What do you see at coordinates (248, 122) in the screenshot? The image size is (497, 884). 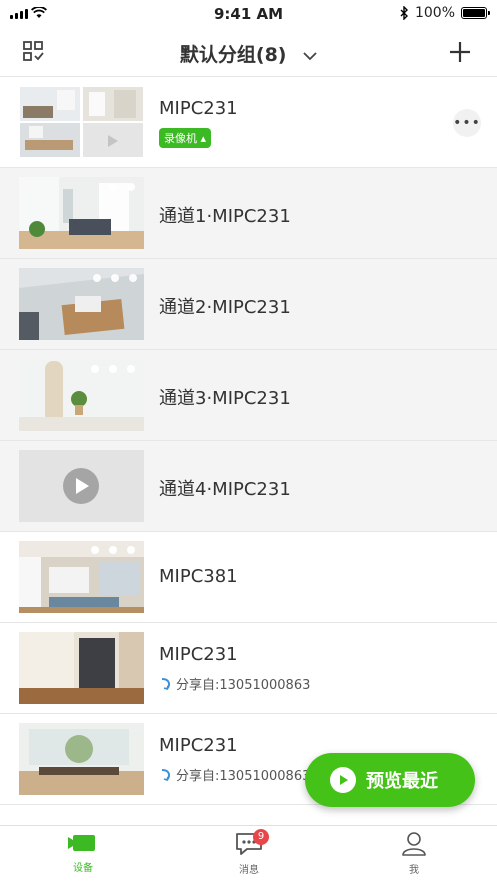 I see `list-item: MIPC231 录像机 ▴ •••` at bounding box center [248, 122].